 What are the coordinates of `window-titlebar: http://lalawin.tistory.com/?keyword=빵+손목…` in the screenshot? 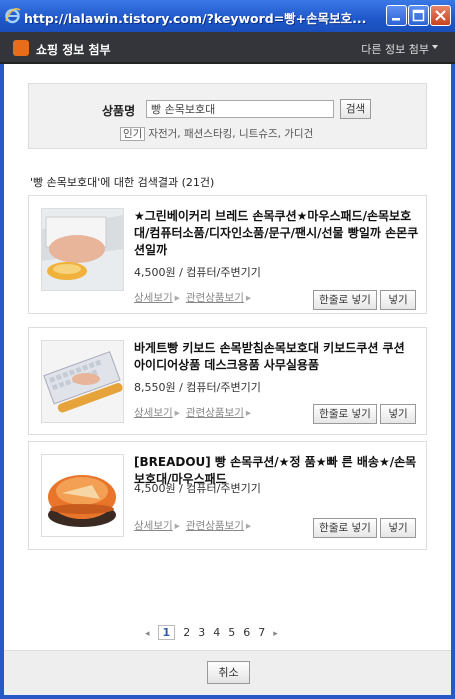 It's located at (227, 16).